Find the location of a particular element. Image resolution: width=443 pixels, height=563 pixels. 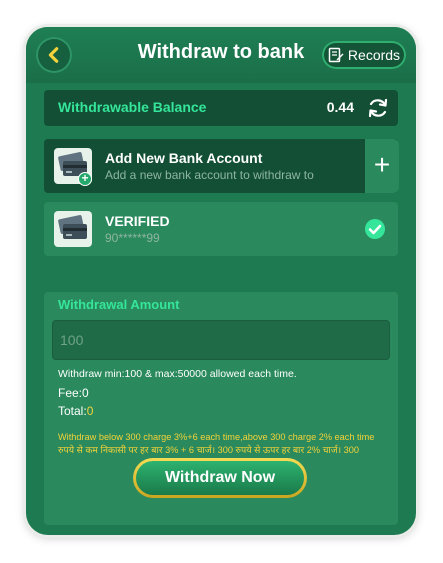

chevron-left-icon is located at coordinates (53, 55).